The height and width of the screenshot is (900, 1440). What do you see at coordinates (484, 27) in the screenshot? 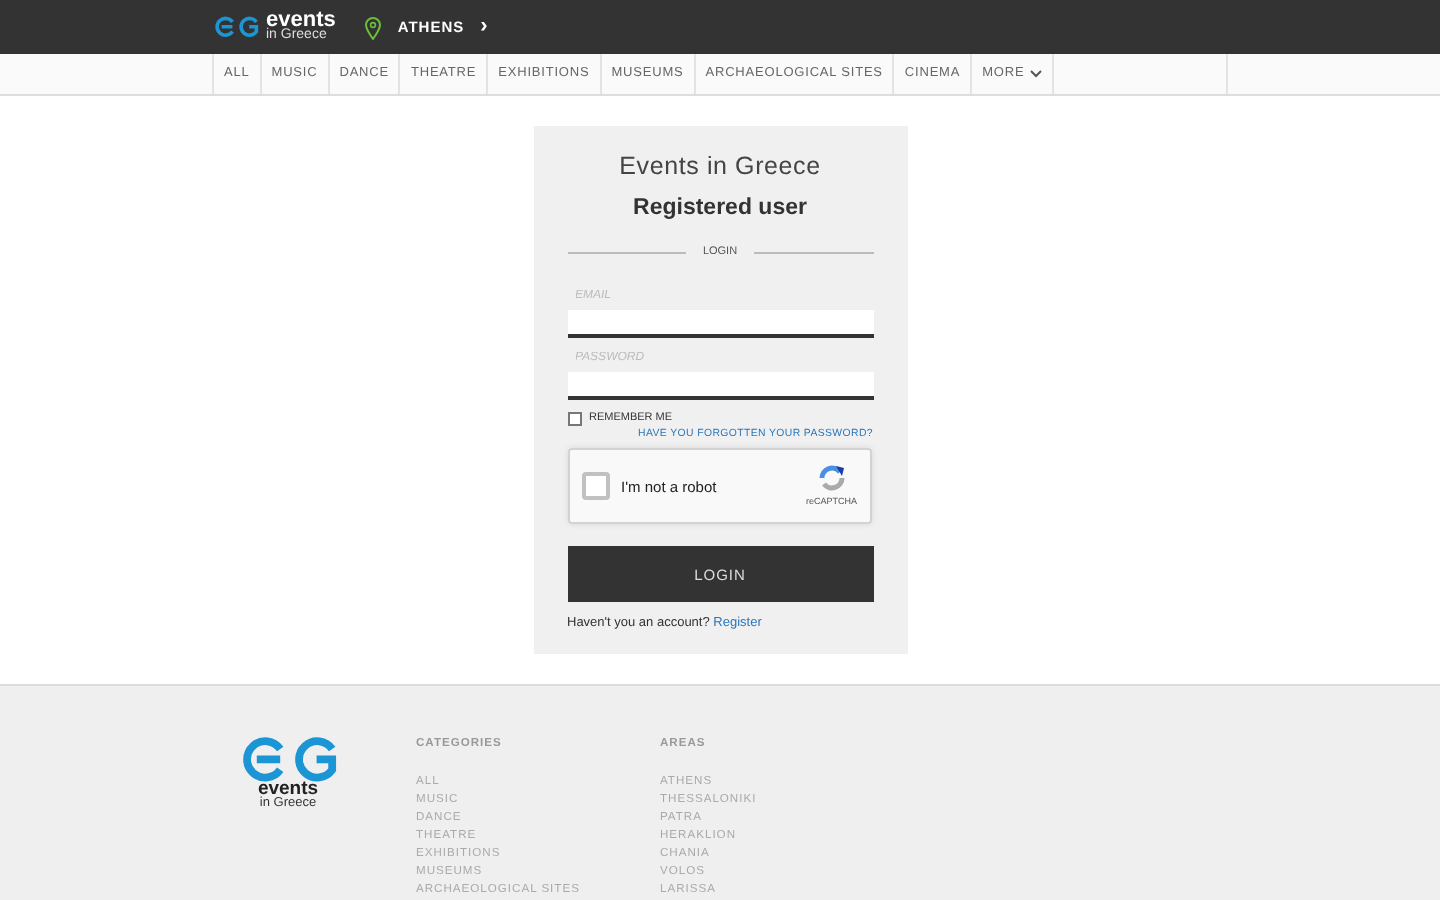
I see `chevron-icon: ›` at bounding box center [484, 27].